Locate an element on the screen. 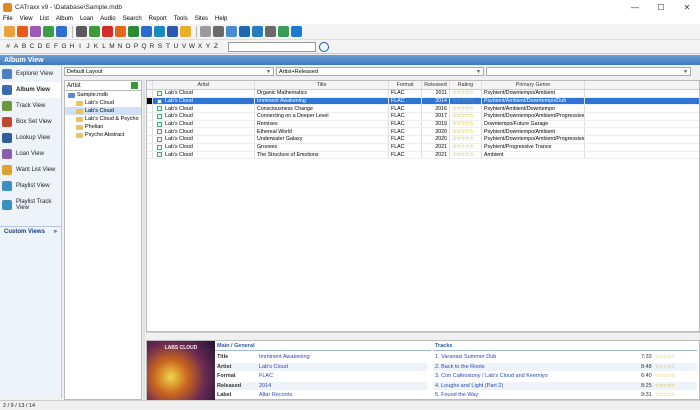 The height and width of the screenshot is (410, 700). detail-field-value: Lab's Cloud is located at coordinates (273, 367).